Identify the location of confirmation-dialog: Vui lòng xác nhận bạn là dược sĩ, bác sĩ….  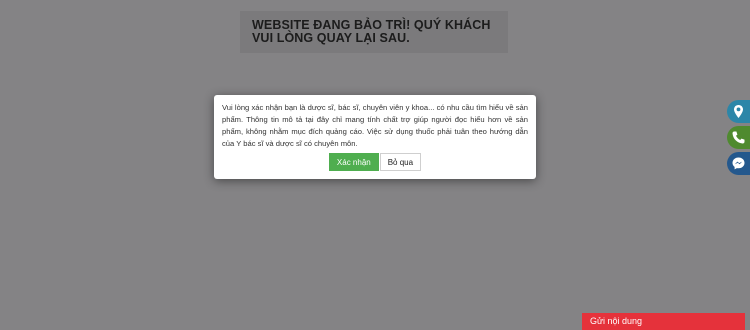
(375, 137).